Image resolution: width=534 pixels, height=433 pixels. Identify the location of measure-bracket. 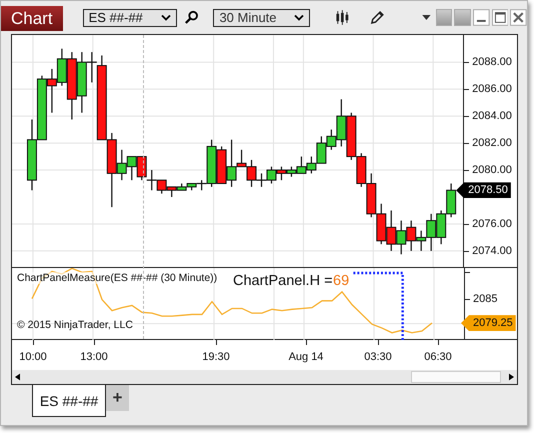
(379, 305).